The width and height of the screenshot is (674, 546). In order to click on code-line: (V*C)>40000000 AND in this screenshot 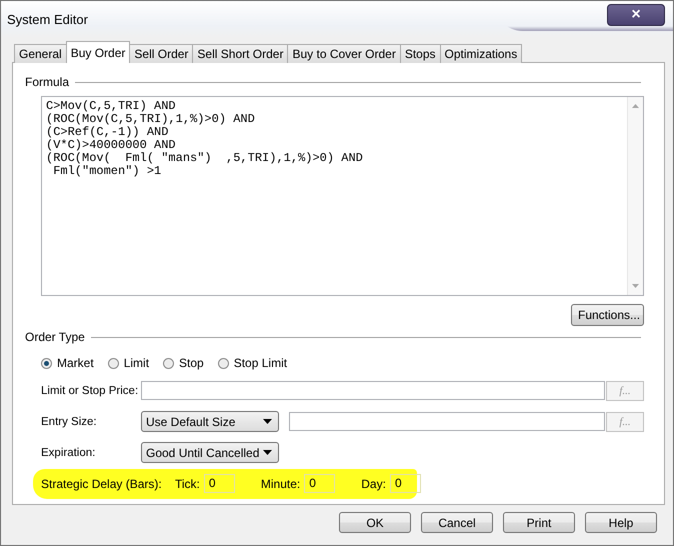, I will do `click(111, 145)`.